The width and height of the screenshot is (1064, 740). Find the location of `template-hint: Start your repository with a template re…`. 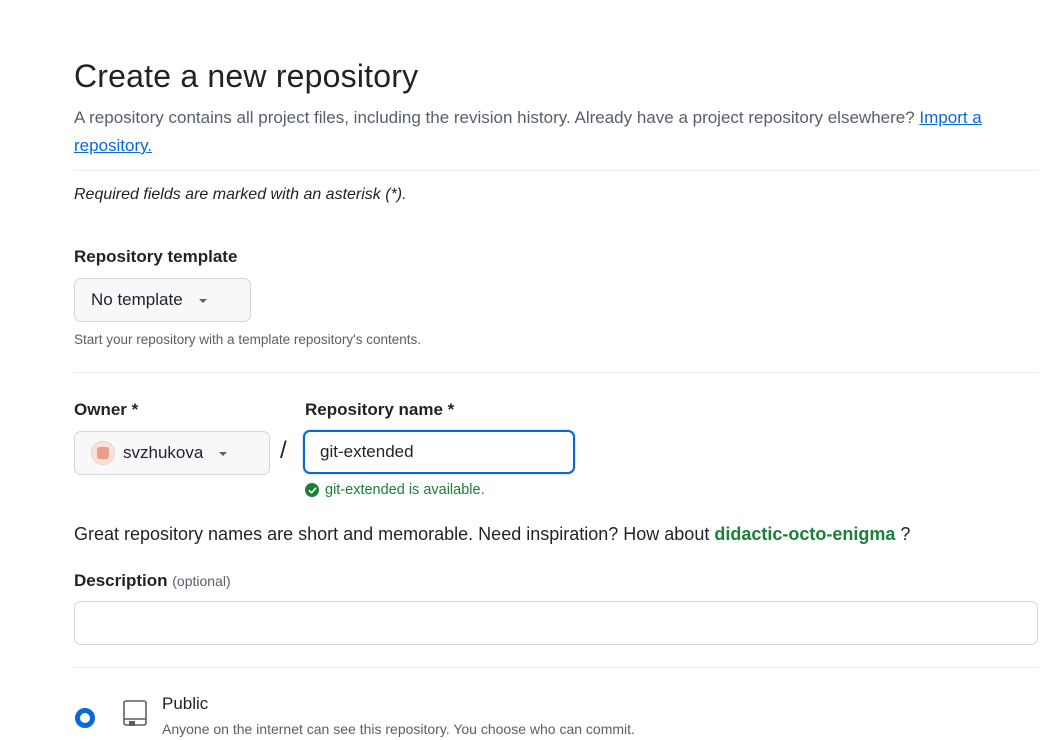

template-hint: Start your repository with a template re… is located at coordinates (247, 339).